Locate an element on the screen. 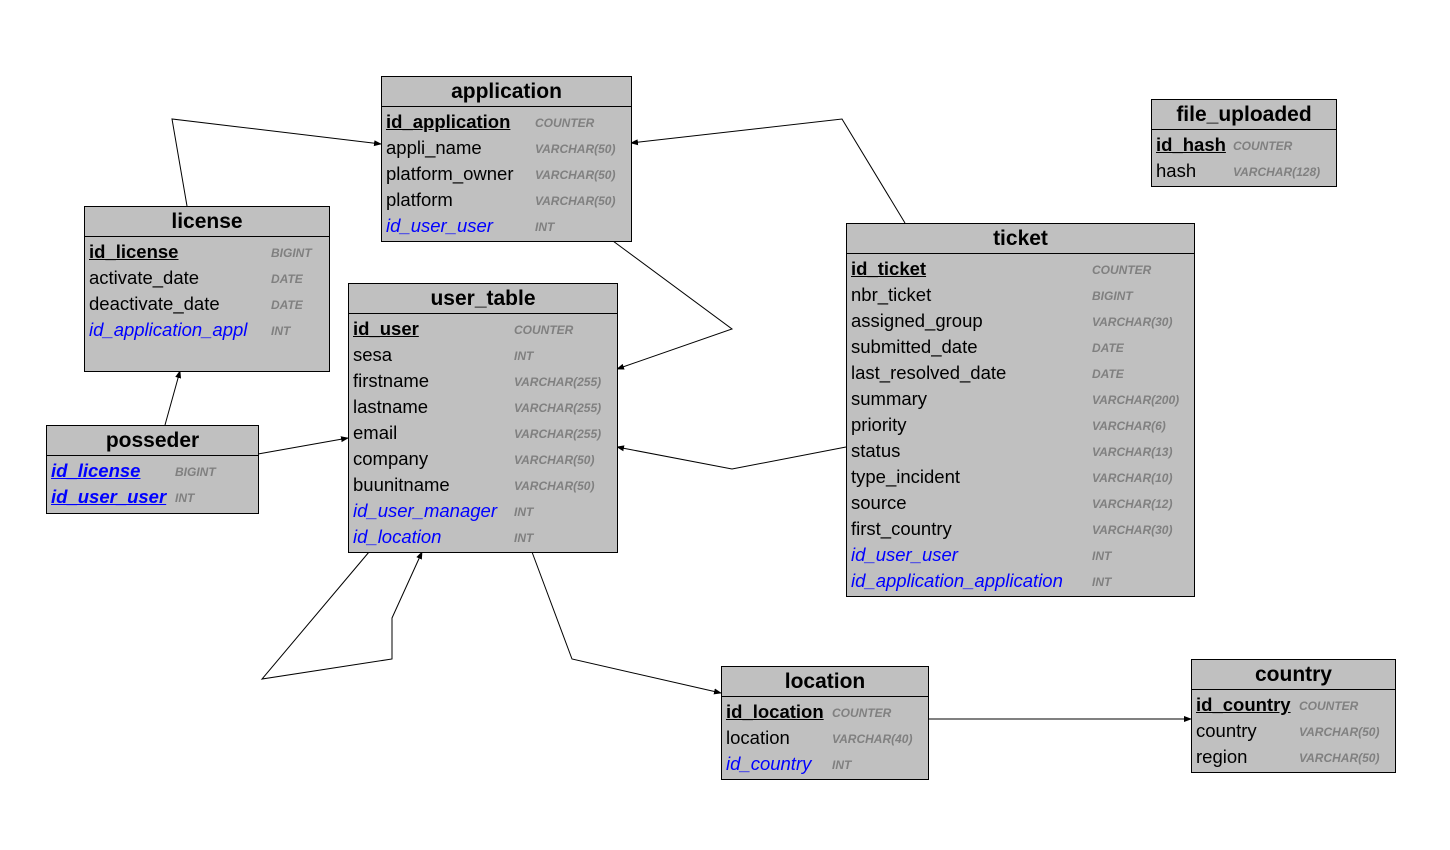 This screenshot has width=1450, height=850. field-row: id_ticket COUNTER is located at coordinates (1020, 269).